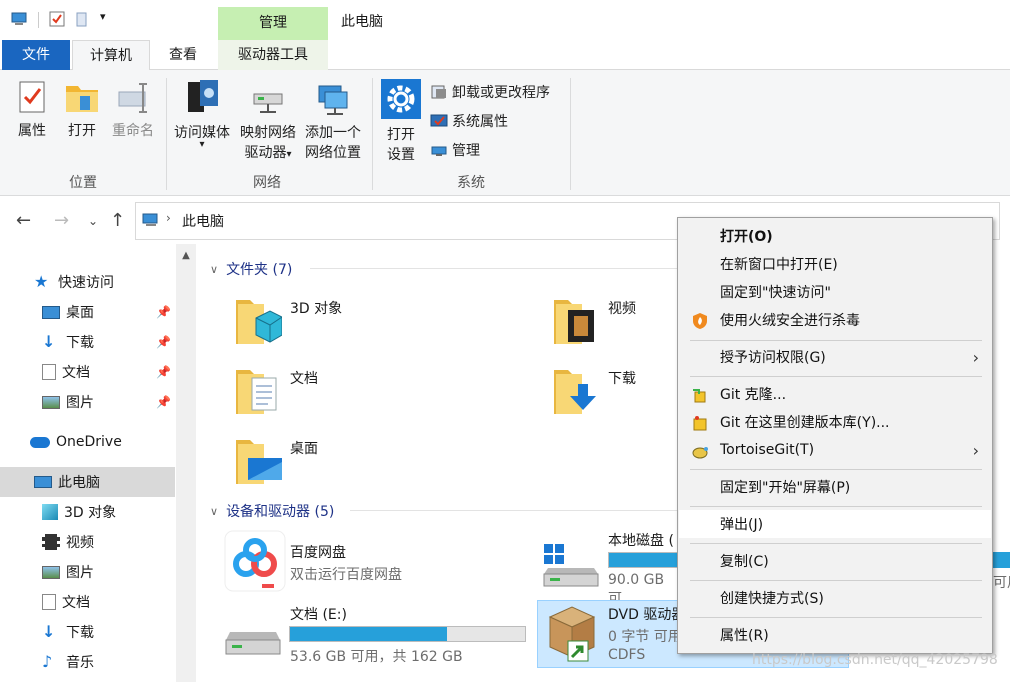 The height and width of the screenshot is (682, 1010). What do you see at coordinates (401, 121) in the screenshot?
I see `open-settings-button: 打开 设置` at bounding box center [401, 121].